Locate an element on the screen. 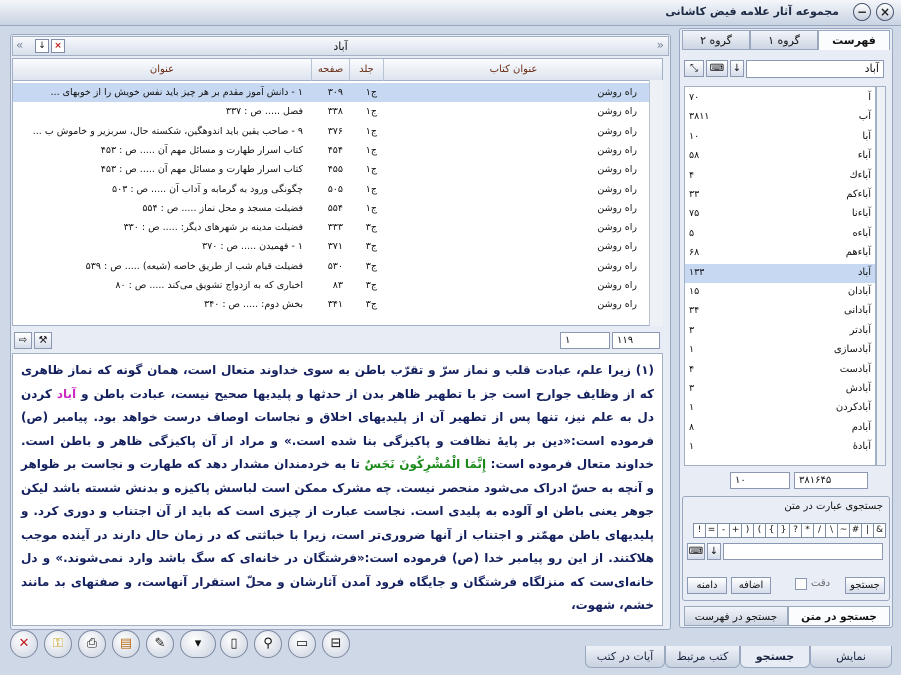 Image resolution: width=901 pixels, height=675 pixels. index-item: آبادتر ۳ is located at coordinates (780, 331).